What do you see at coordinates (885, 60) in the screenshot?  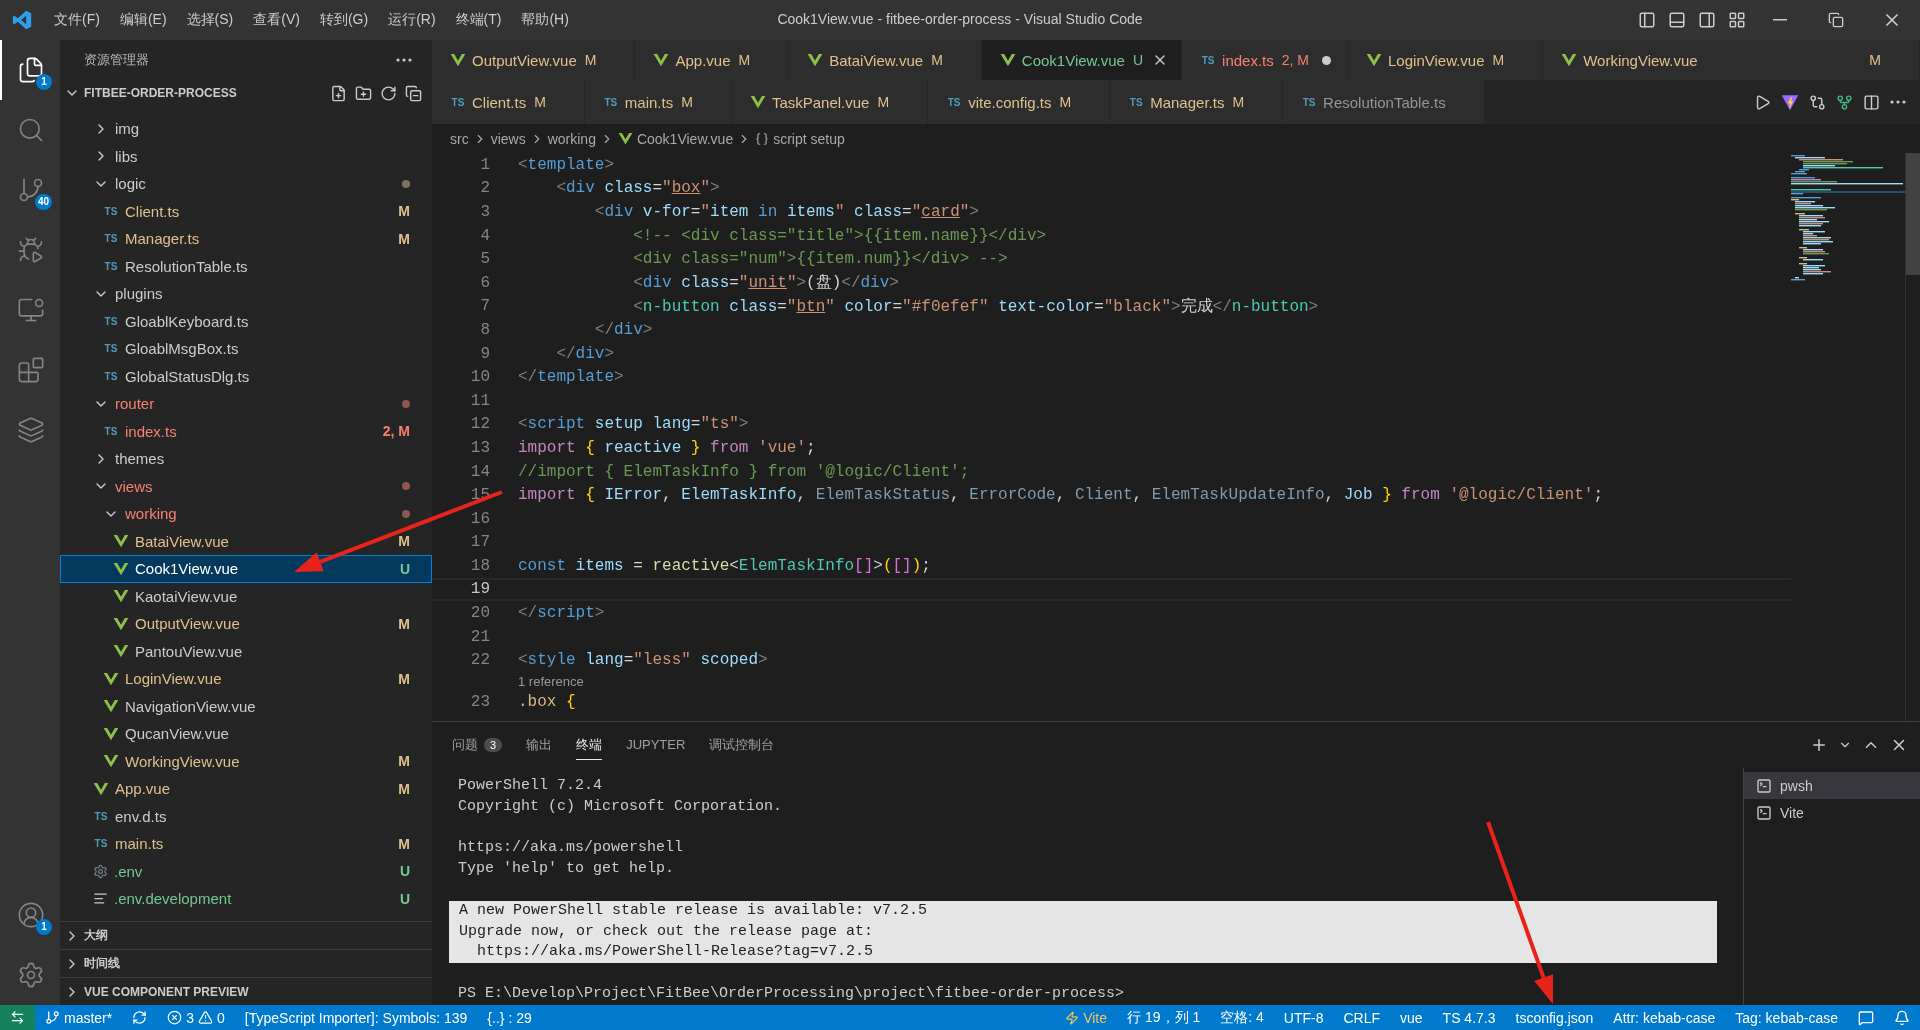 I see `editor-tab: BataiView.vue M` at bounding box center [885, 60].